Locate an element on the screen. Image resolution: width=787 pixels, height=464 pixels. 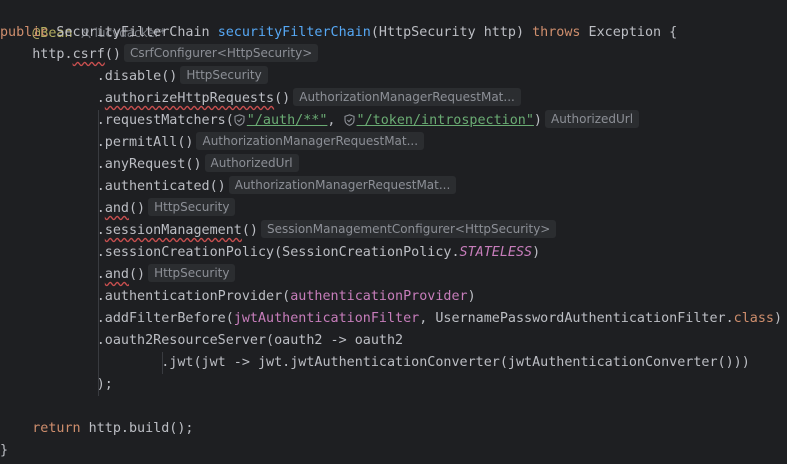
code-text: } is located at coordinates (4, 450).